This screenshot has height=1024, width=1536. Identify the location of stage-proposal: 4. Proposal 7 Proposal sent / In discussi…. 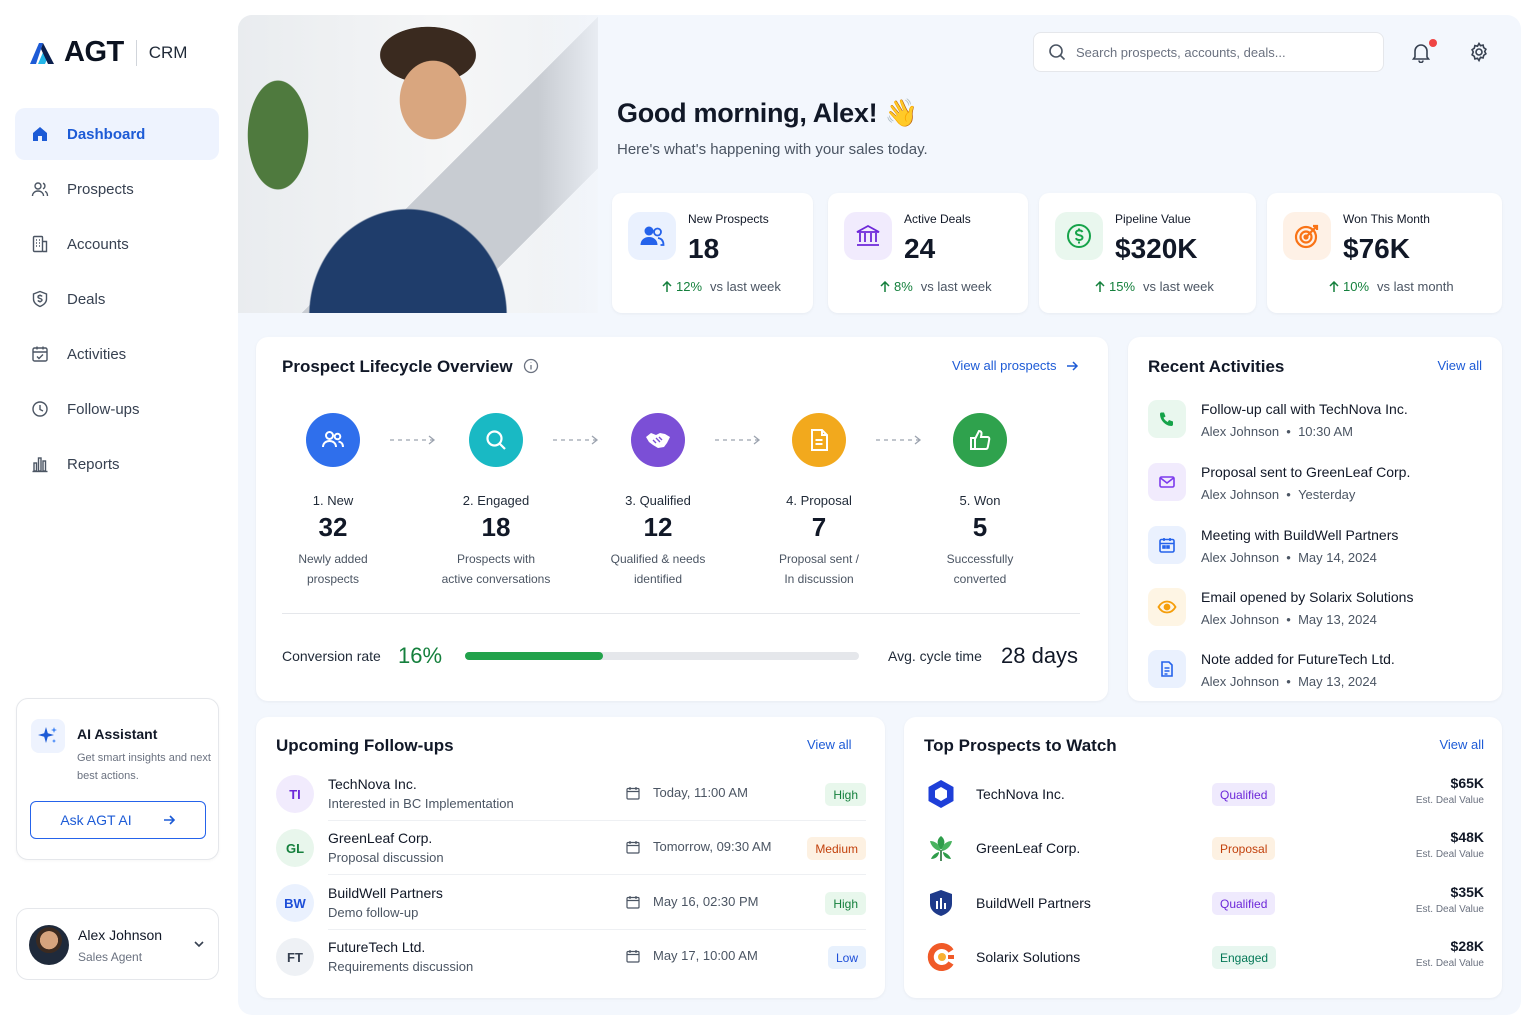
(819, 501).